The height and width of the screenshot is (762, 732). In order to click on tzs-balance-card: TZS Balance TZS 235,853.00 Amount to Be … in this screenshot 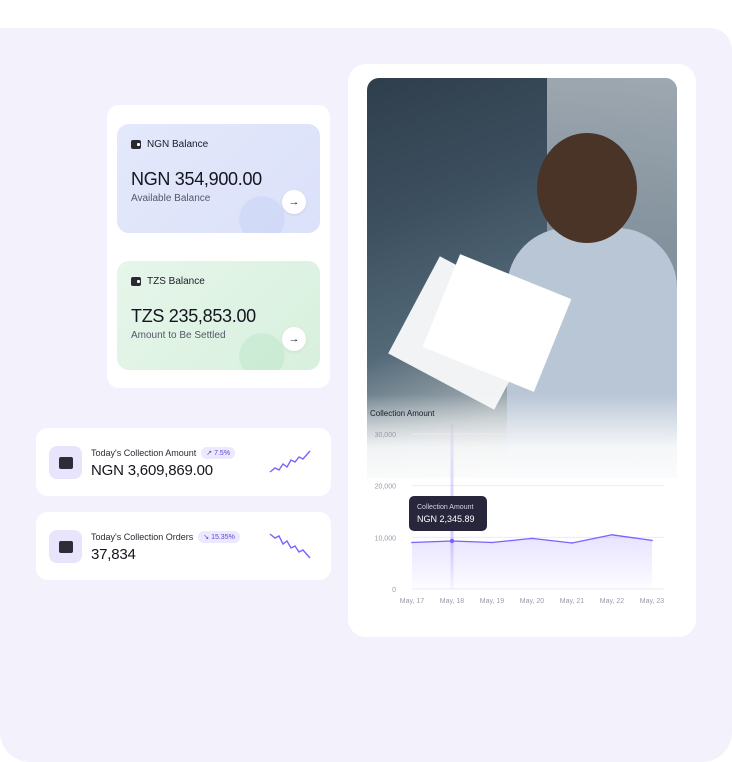, I will do `click(218, 315)`.